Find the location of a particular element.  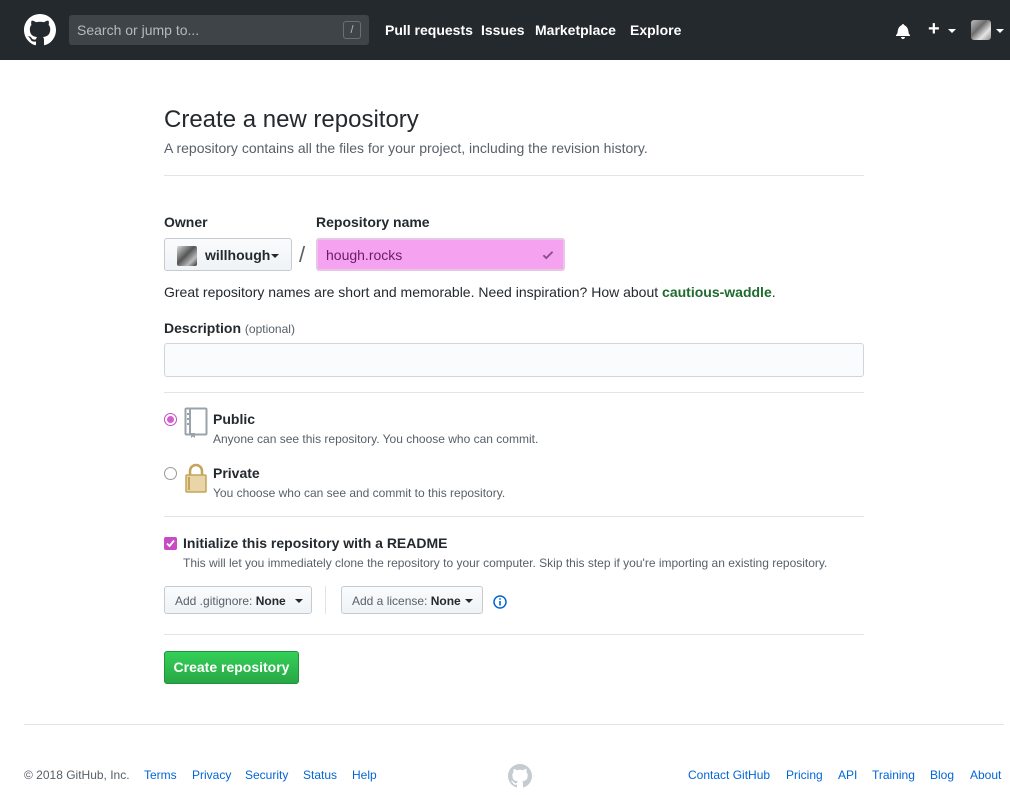

notification-bell-icon is located at coordinates (903, 31).